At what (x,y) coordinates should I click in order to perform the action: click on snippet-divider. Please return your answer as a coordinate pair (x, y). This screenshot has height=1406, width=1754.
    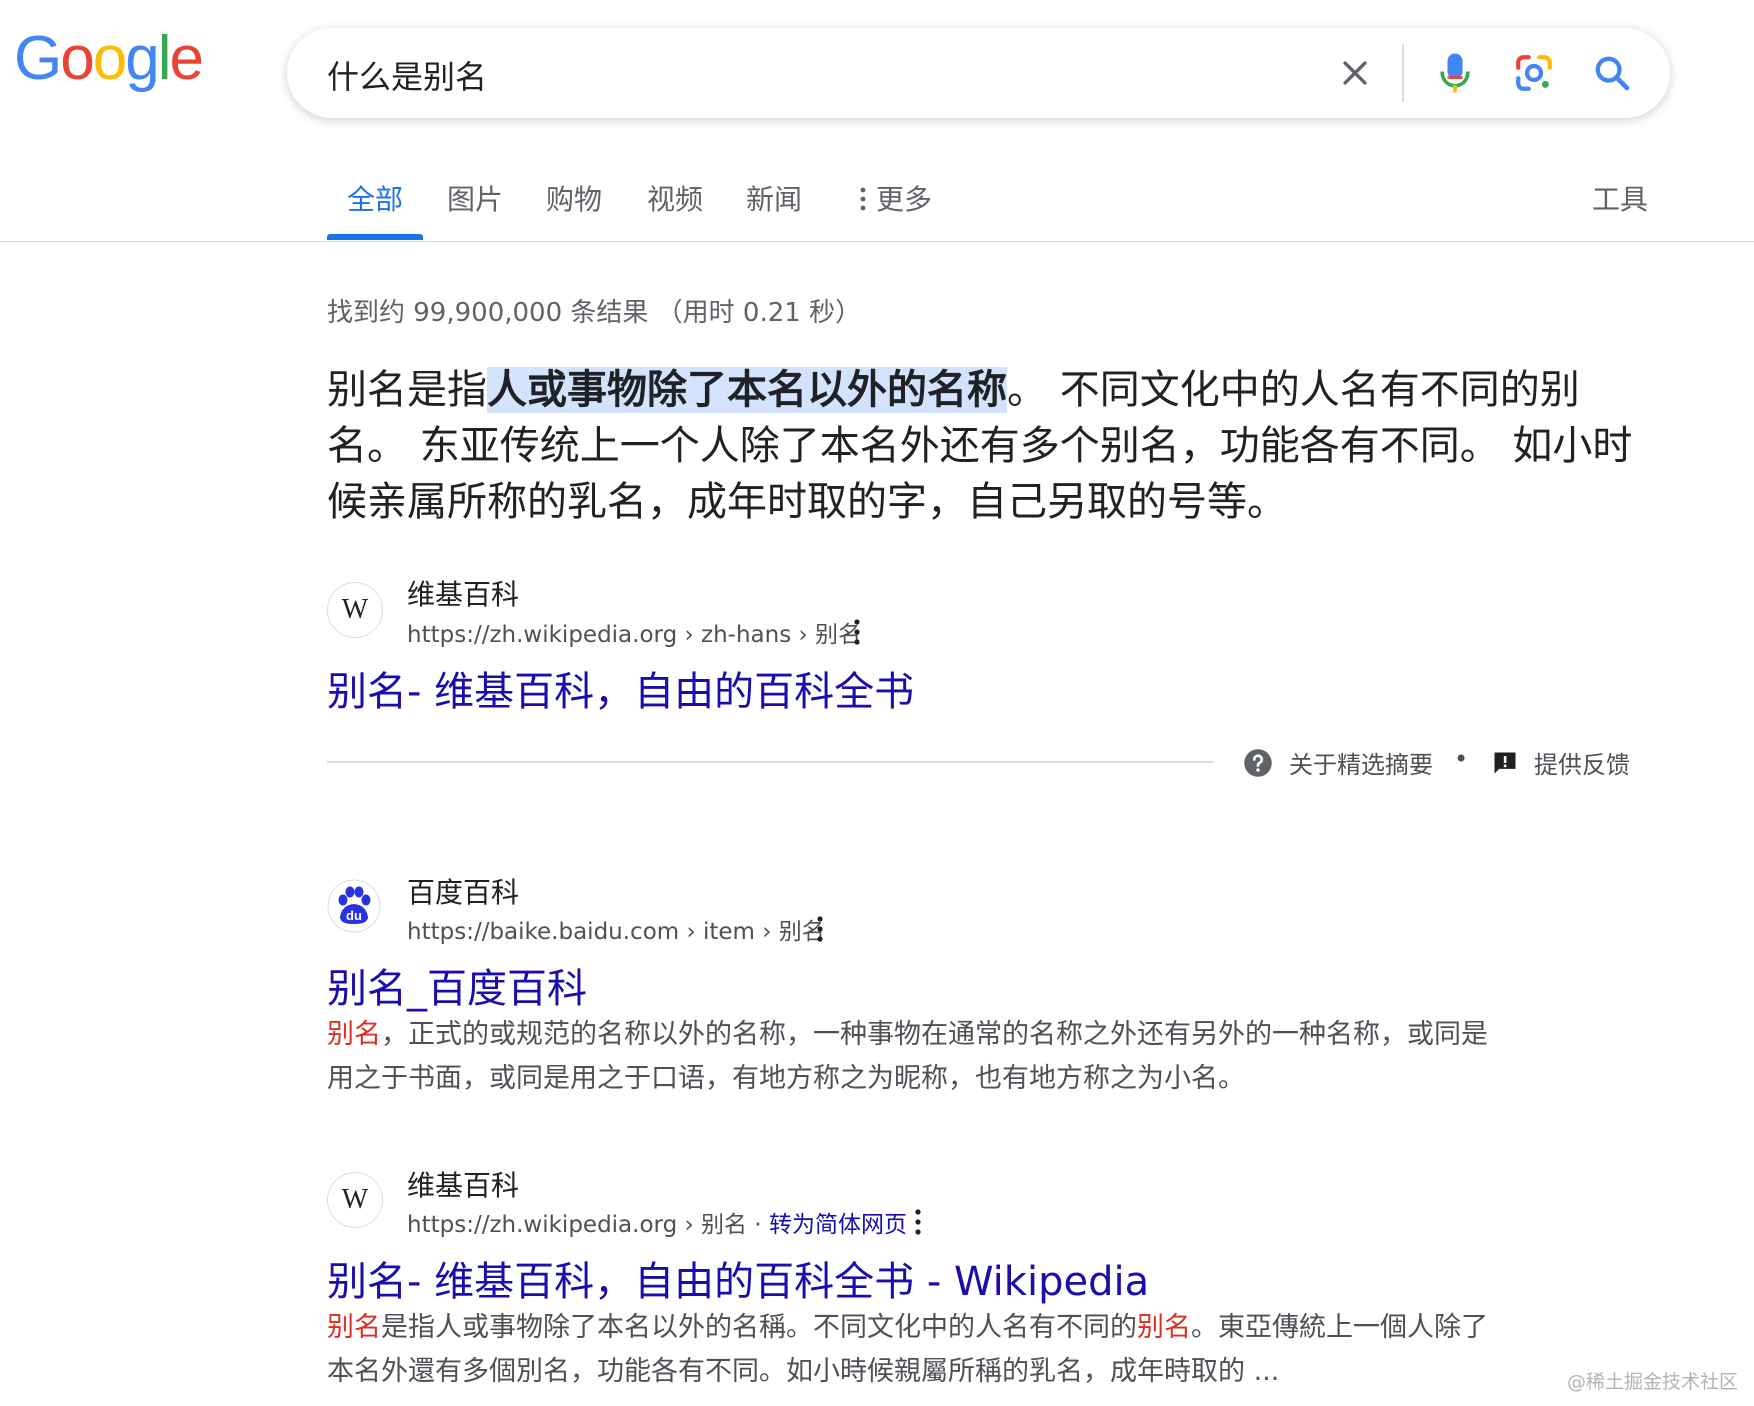
    Looking at the image, I should click on (770, 762).